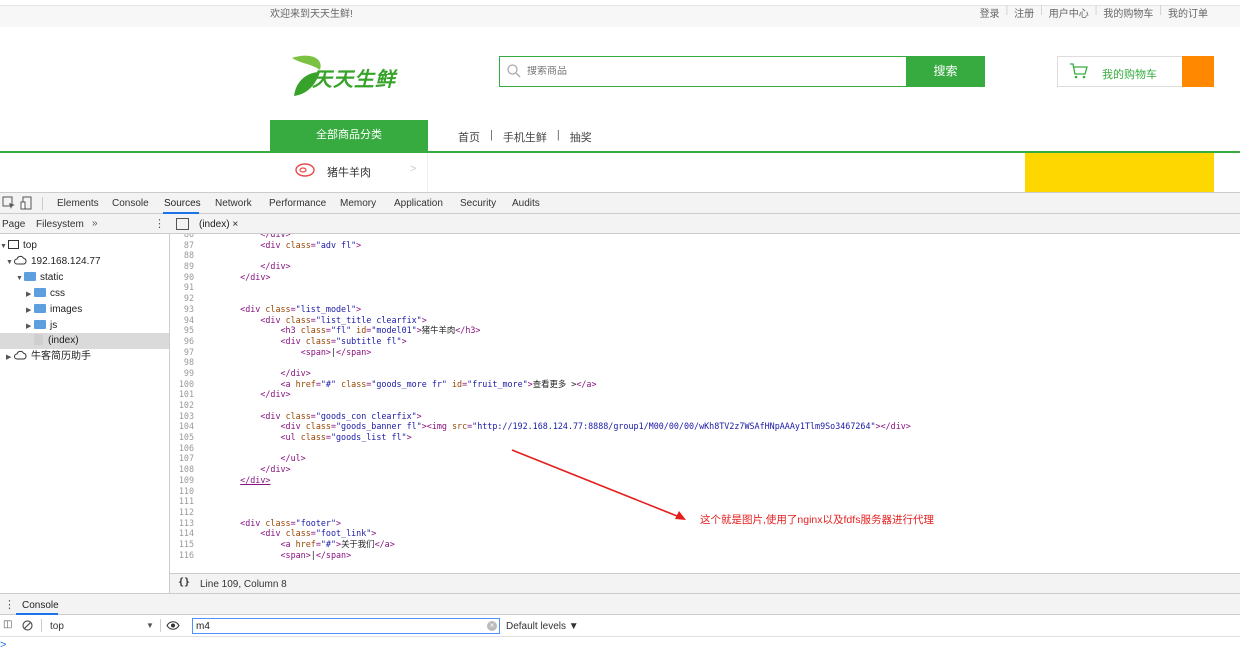  I want to click on inspect-element-icon, so click(9, 203).